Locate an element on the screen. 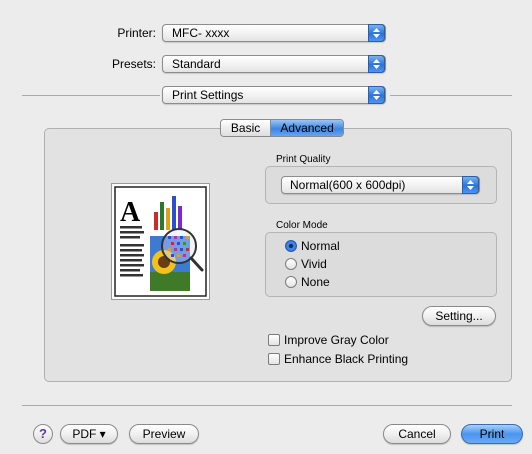 The height and width of the screenshot is (454, 532). printer-popup: MFC- xxxx is located at coordinates (274, 33).